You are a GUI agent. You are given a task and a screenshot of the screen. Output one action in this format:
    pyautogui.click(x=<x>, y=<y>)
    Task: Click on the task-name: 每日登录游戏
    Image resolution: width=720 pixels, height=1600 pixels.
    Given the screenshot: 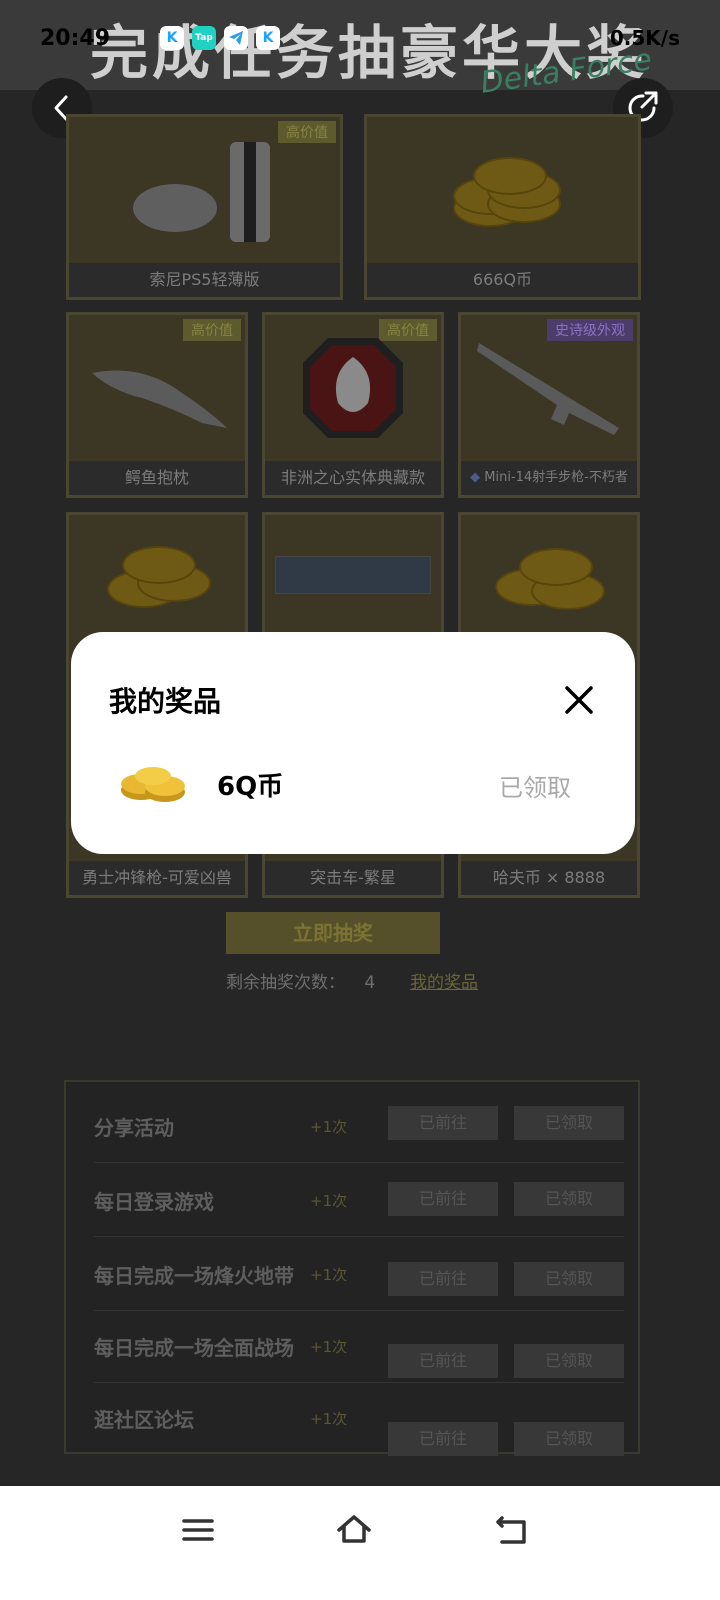 What is the action you would take?
    pyautogui.click(x=154, y=1202)
    